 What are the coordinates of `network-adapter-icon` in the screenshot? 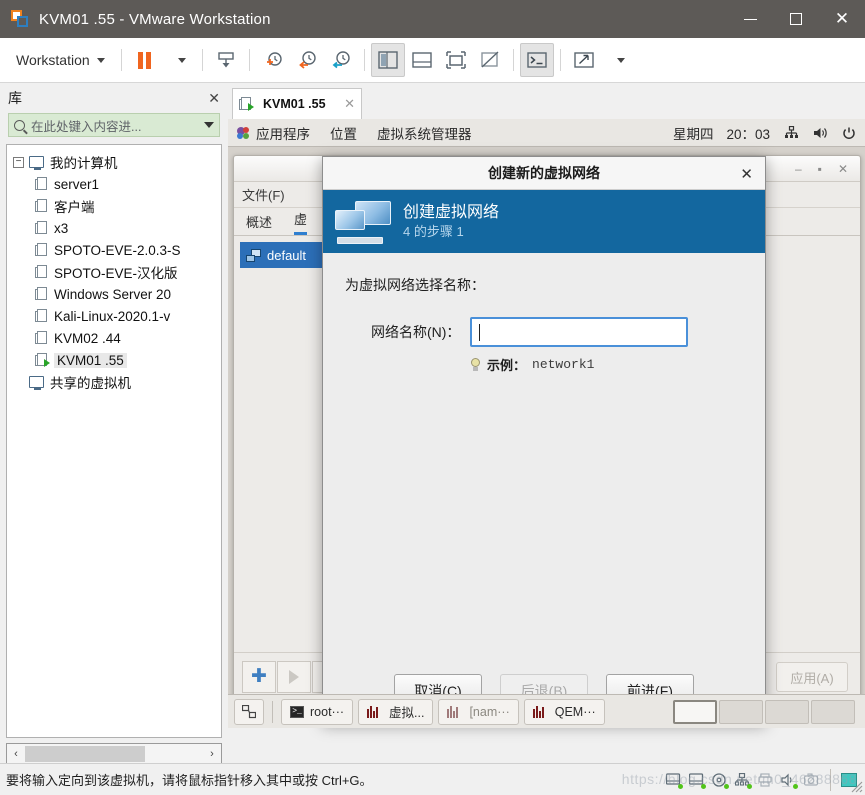 It's located at (743, 780).